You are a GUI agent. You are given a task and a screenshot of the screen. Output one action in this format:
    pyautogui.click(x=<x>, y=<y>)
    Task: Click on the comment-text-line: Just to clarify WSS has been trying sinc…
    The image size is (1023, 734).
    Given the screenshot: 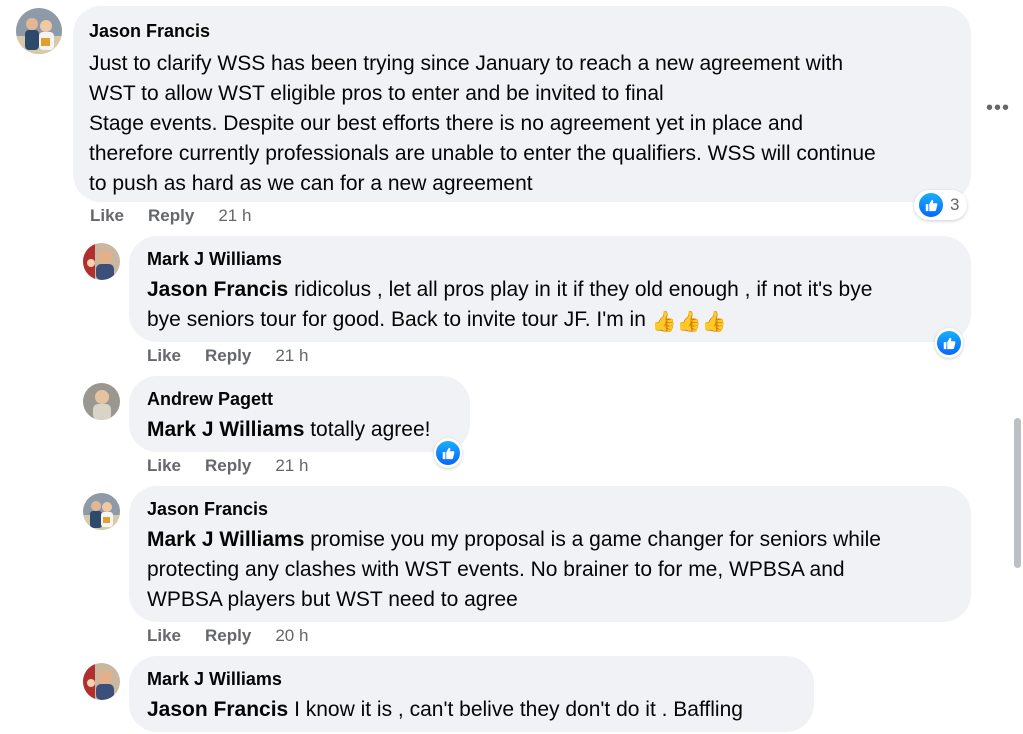 What is the action you would take?
    pyautogui.click(x=466, y=63)
    